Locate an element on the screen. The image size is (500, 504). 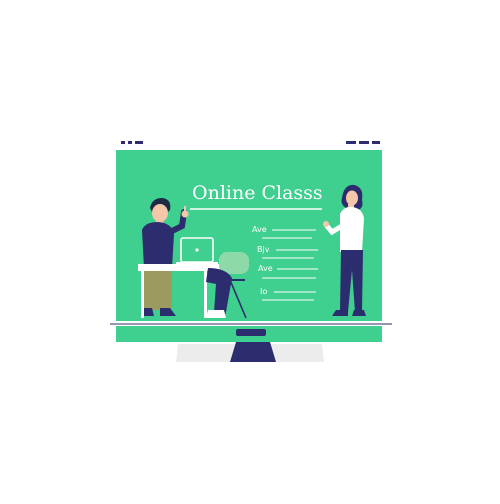
board-label-2: Bjv is located at coordinates (263, 249).